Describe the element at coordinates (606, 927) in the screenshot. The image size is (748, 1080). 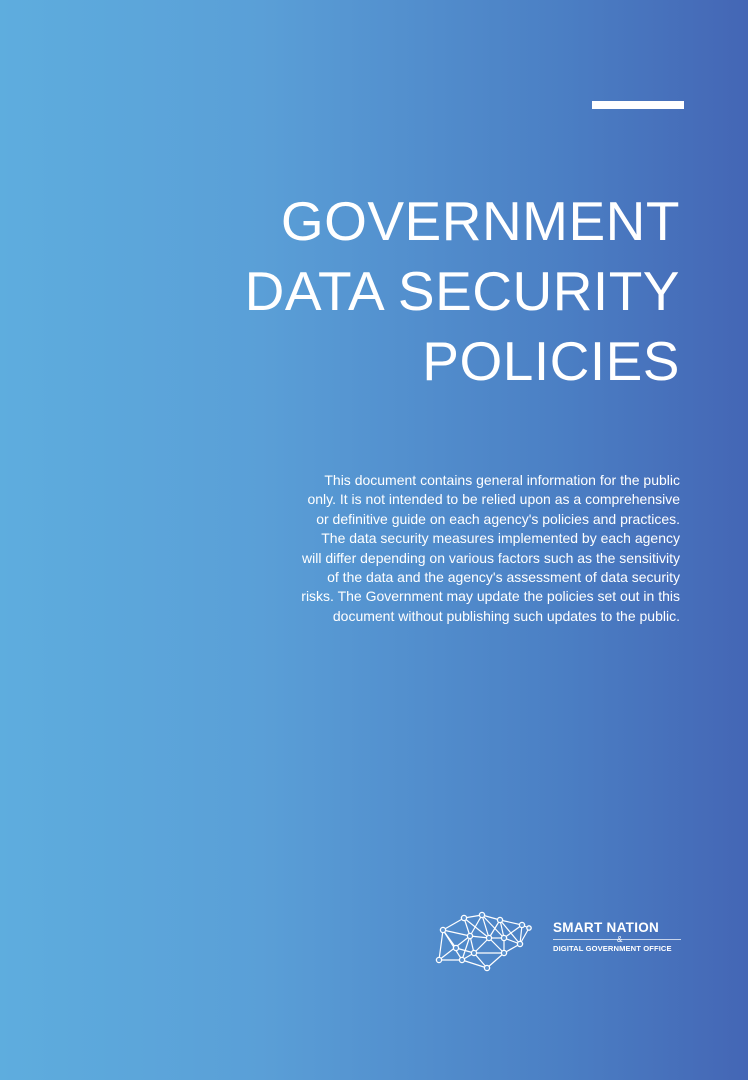
I see `logo-line-smart-nation: SMART NATION` at that location.